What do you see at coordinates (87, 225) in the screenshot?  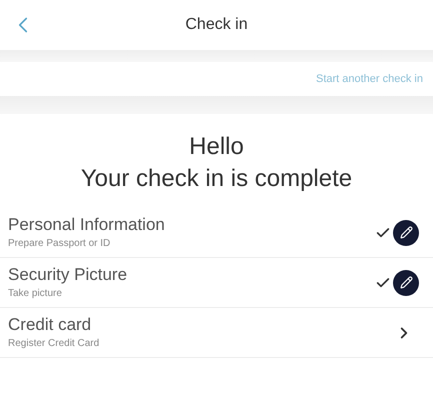 I see `step-title: Personal Information` at bounding box center [87, 225].